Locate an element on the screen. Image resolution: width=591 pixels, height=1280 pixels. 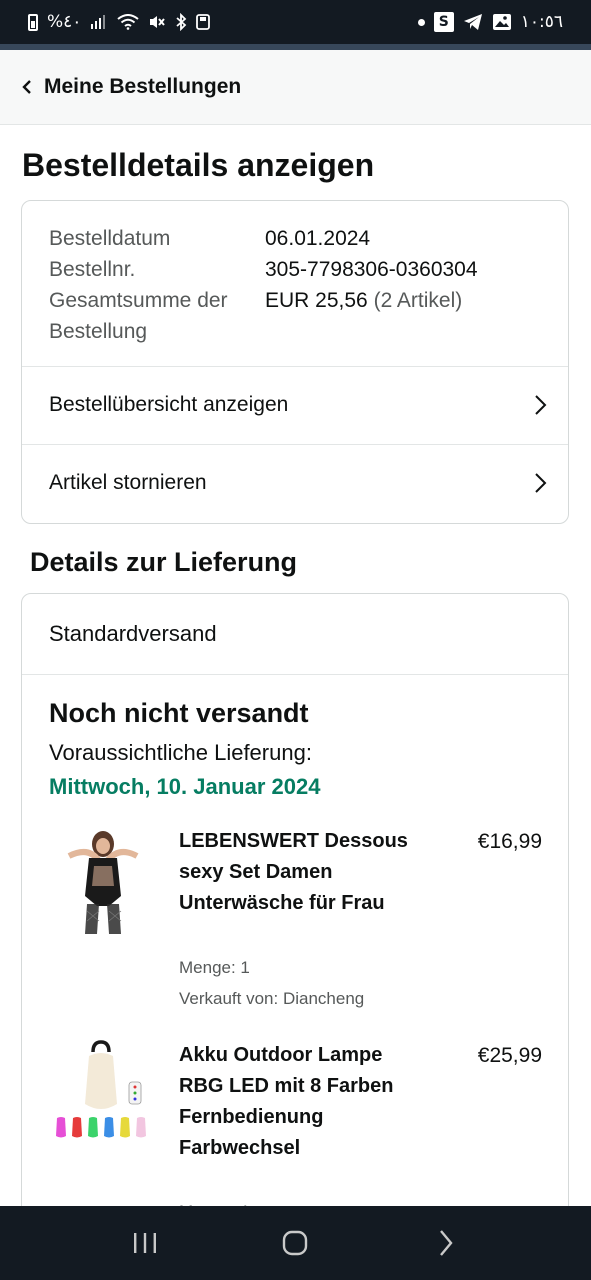
battery-percent: %٤٠ is located at coordinates (64, 22).